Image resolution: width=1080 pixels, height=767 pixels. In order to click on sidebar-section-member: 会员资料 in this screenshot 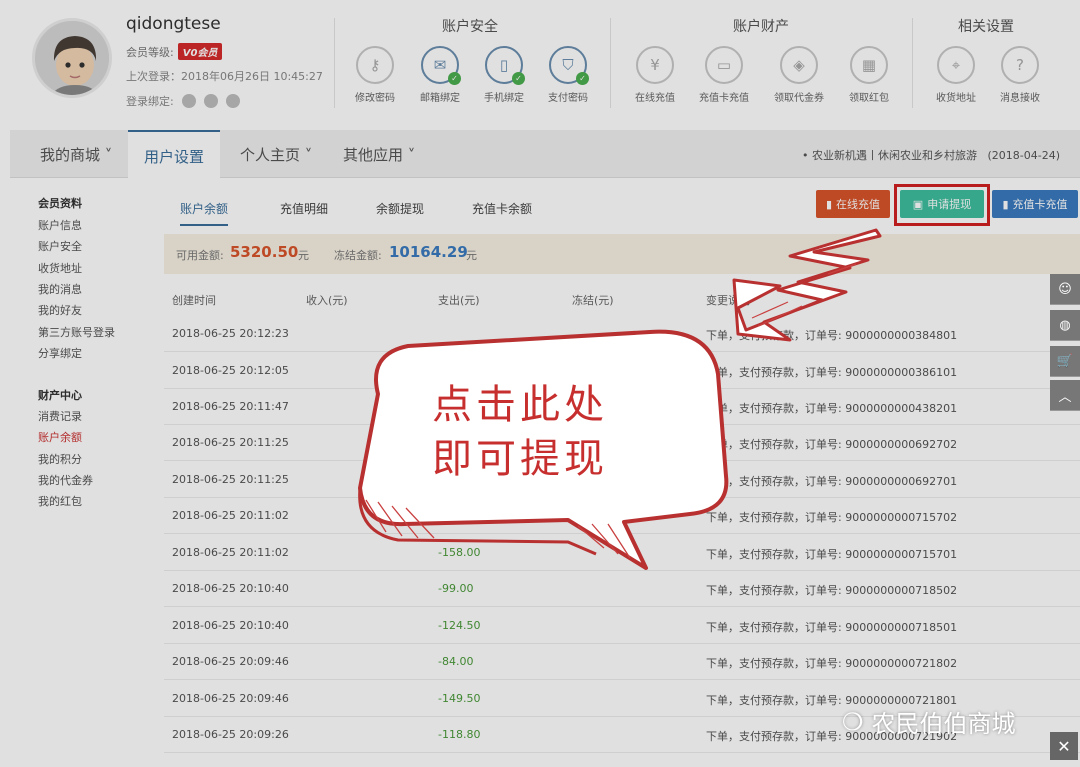, I will do `click(60, 203)`.